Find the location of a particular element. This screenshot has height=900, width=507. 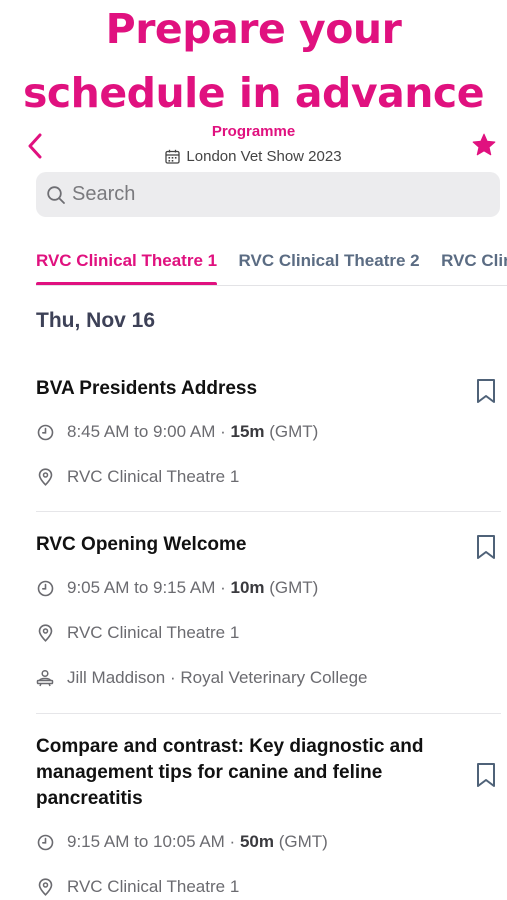

session-time: 9:05 AM to 9:15 AM is located at coordinates (141, 587).